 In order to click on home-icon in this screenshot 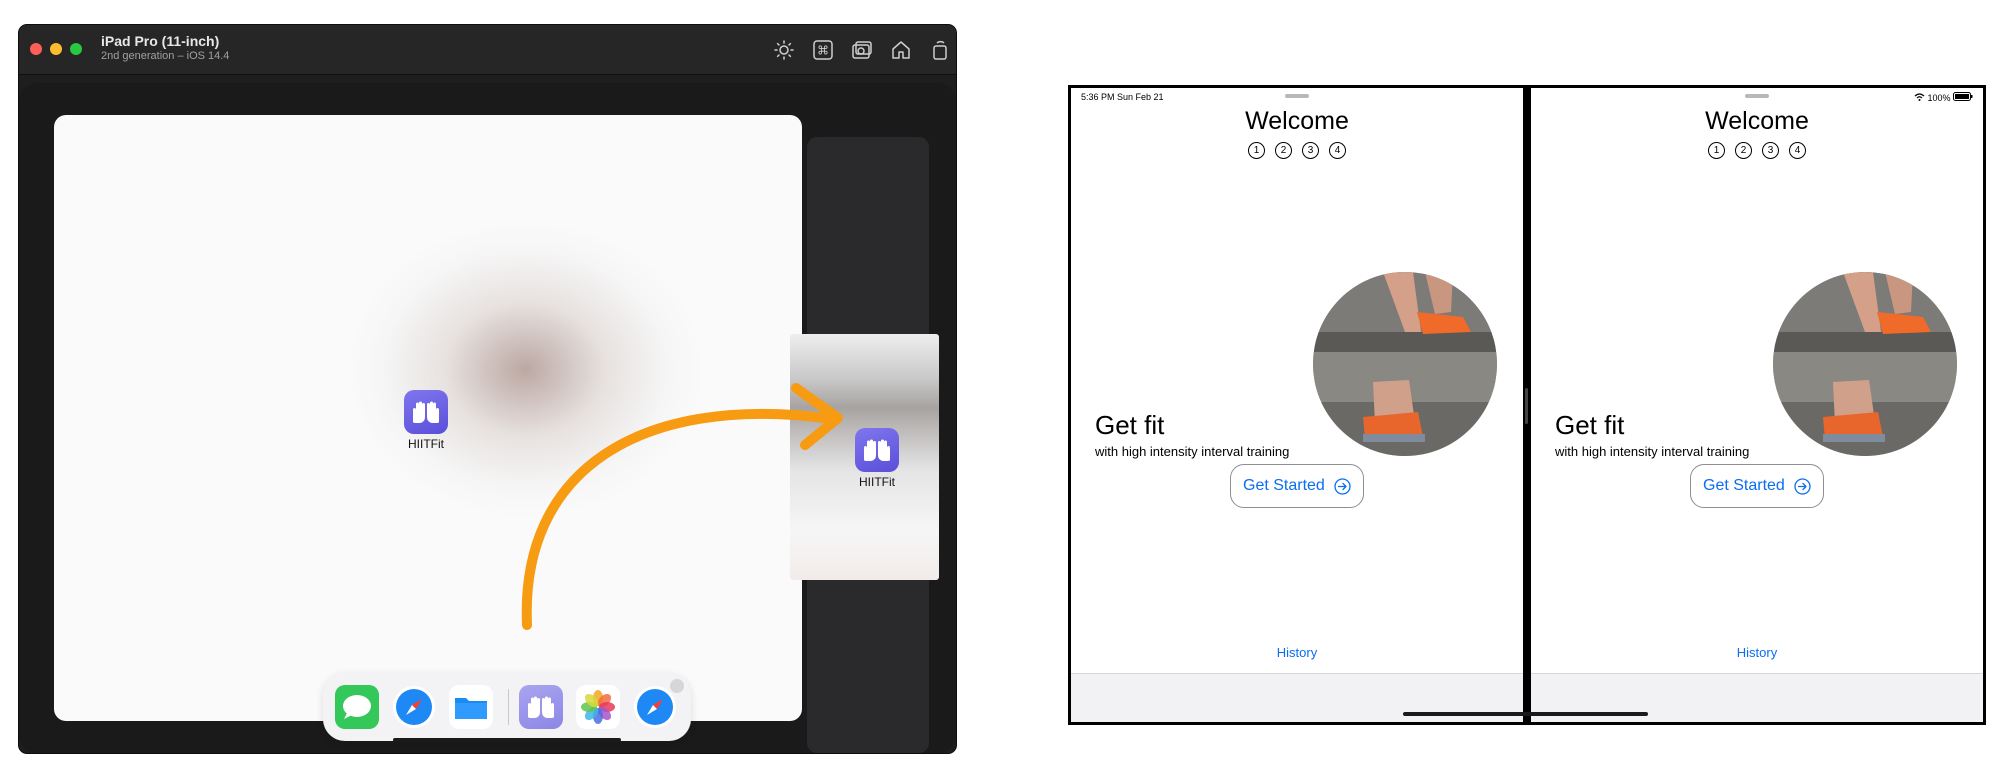, I will do `click(901, 50)`.